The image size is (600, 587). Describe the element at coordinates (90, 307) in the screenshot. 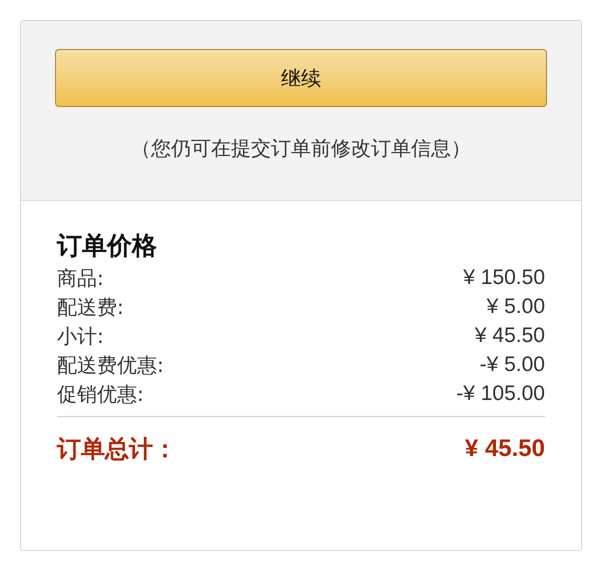

I see `row-label: 配送费:` at that location.